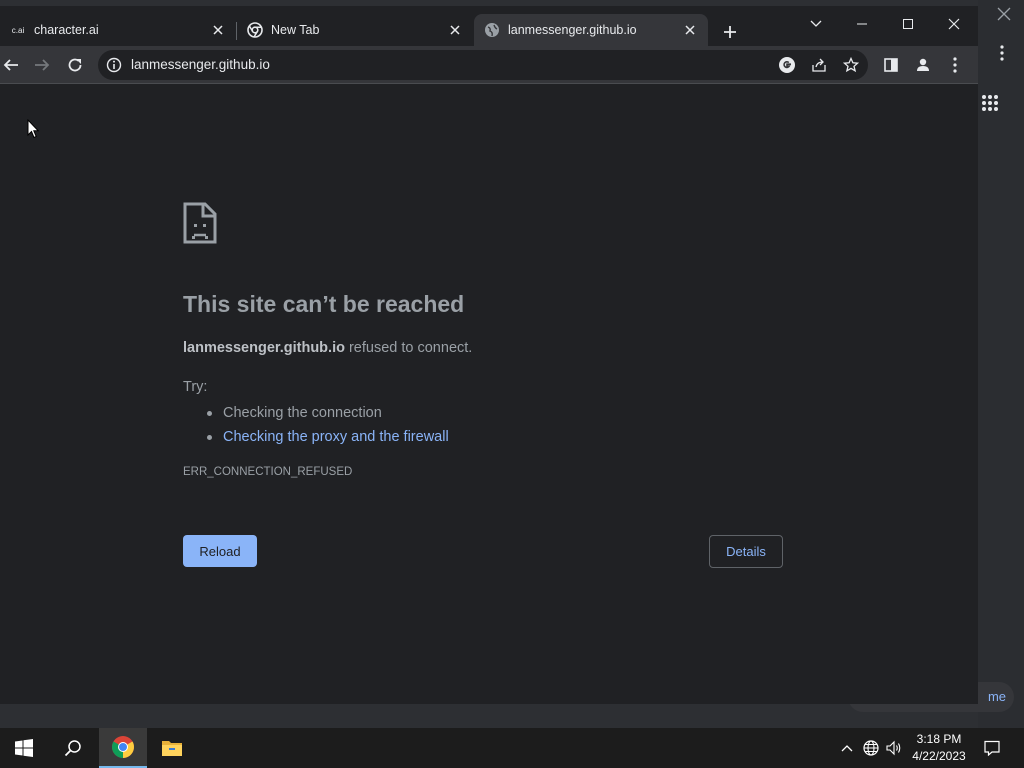 This screenshot has width=1024, height=768. Describe the element at coordinates (939, 739) in the screenshot. I see `clock-time: 3:18 PM` at that location.